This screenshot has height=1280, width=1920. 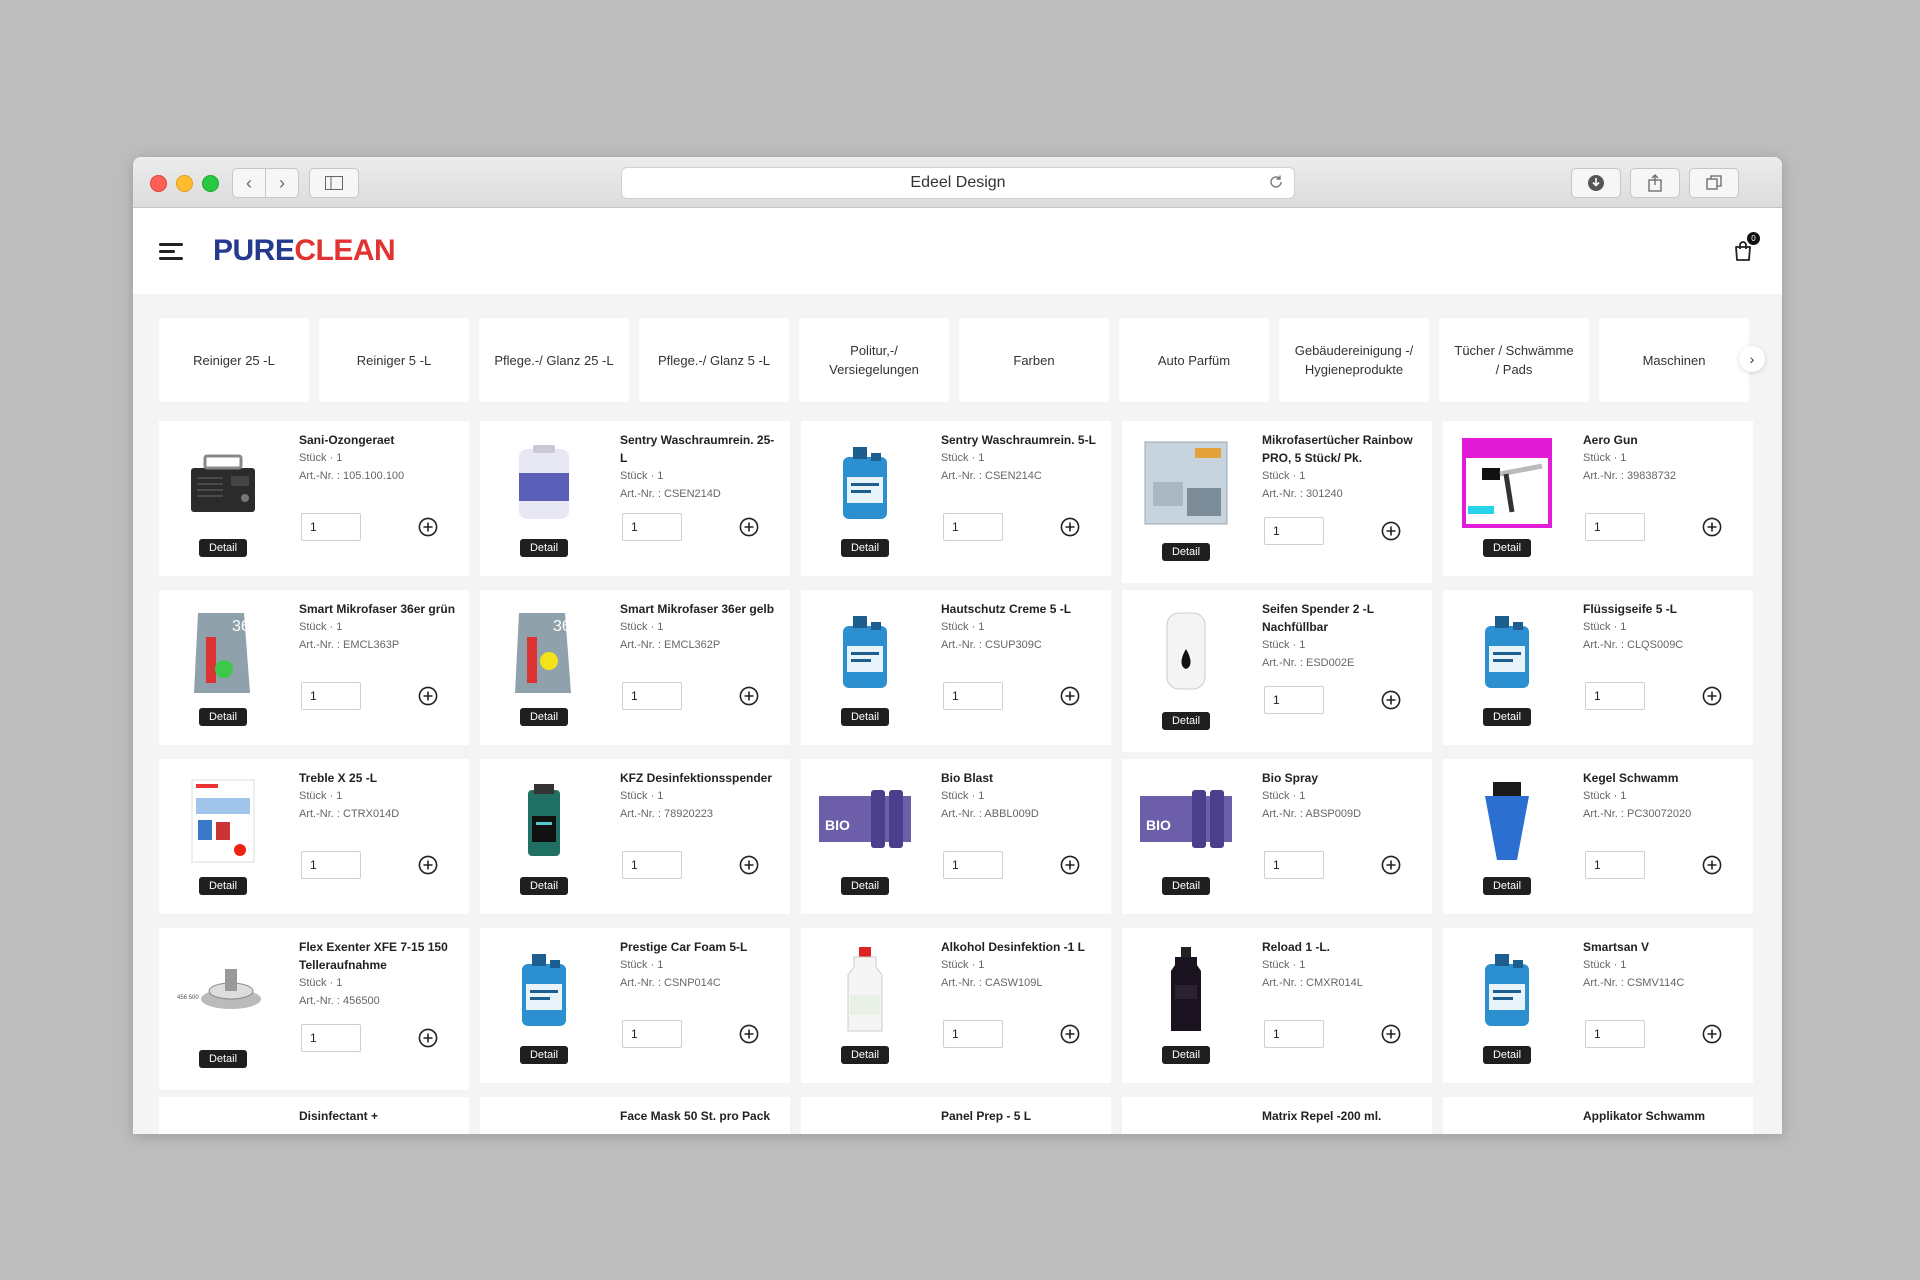 I want to click on share-button, so click(x=1655, y=183).